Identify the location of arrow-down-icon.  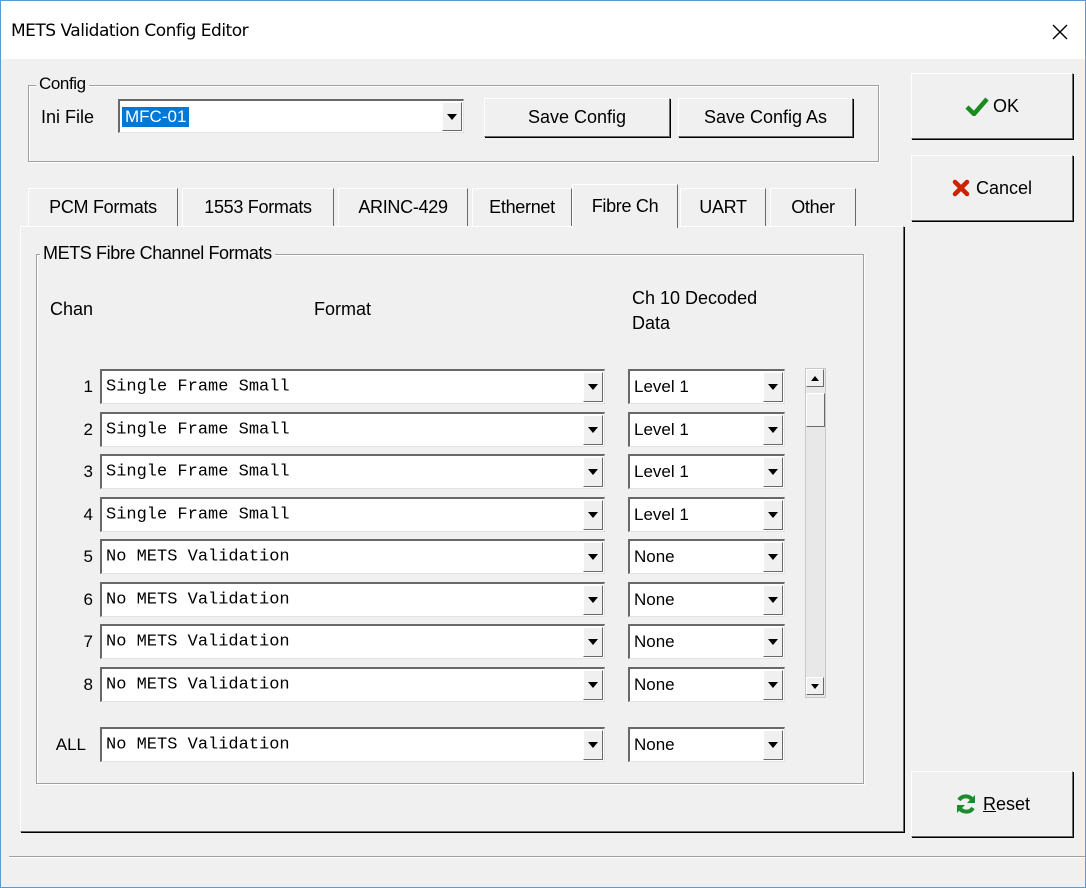
(815, 686).